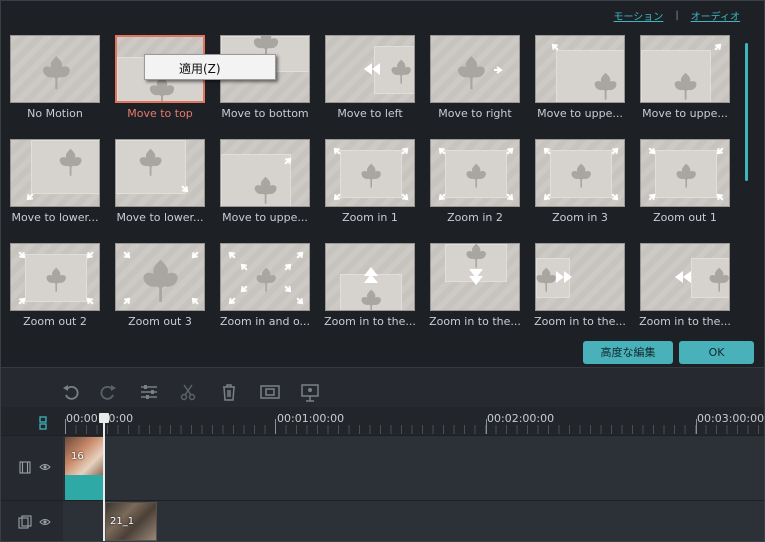  What do you see at coordinates (311, 418) in the screenshot?
I see `ruler-time-1: 00:01:00:00` at bounding box center [311, 418].